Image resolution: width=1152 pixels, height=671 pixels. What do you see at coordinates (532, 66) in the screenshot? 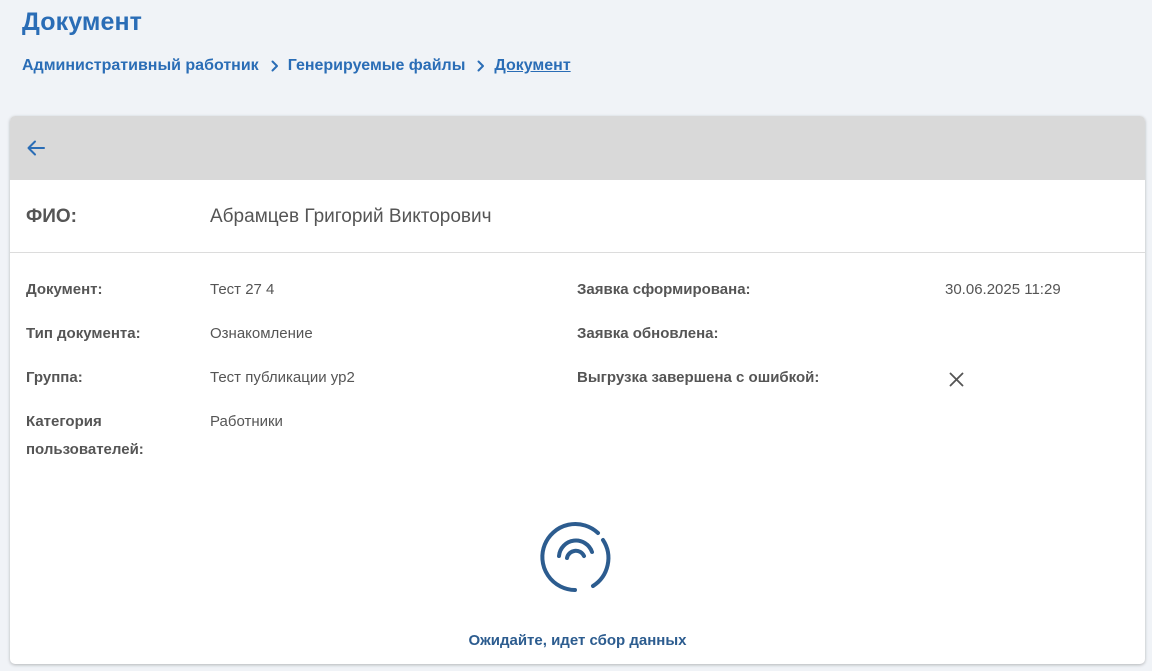
I see `breadcrumb-item-document: Документ` at bounding box center [532, 66].